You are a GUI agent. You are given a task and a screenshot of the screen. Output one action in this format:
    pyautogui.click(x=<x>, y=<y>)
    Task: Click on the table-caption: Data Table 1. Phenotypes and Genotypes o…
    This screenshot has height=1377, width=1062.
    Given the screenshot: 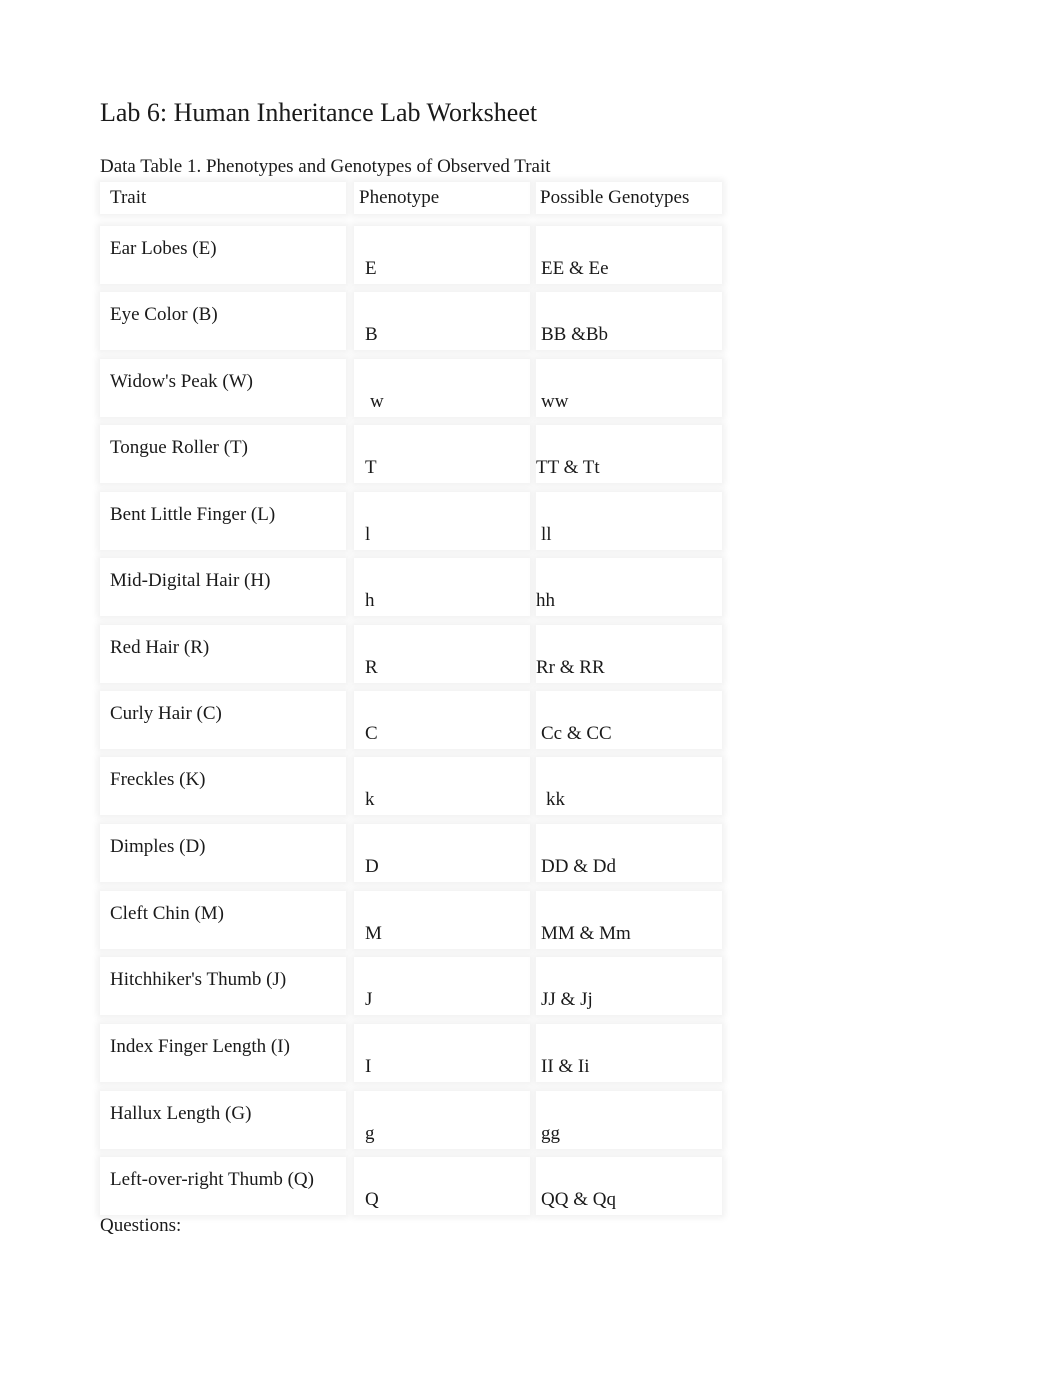 What is the action you would take?
    pyautogui.click(x=325, y=166)
    